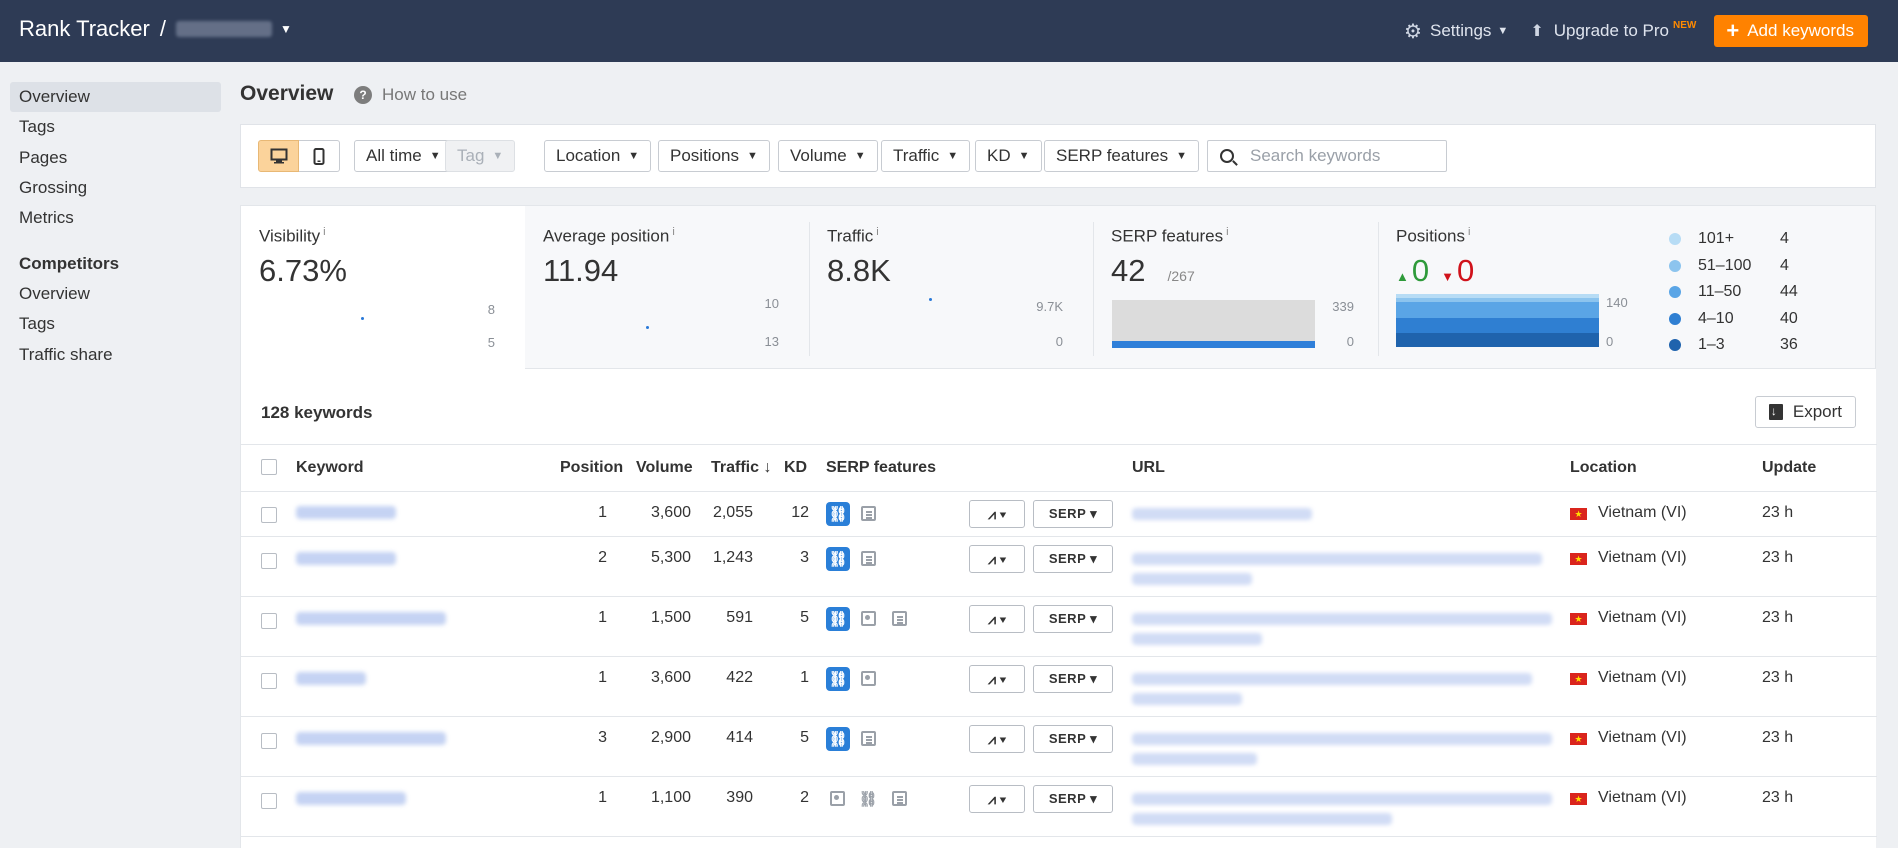  I want to click on serp-features-metric: SERP features i 42/267 339 0, so click(1235, 288).